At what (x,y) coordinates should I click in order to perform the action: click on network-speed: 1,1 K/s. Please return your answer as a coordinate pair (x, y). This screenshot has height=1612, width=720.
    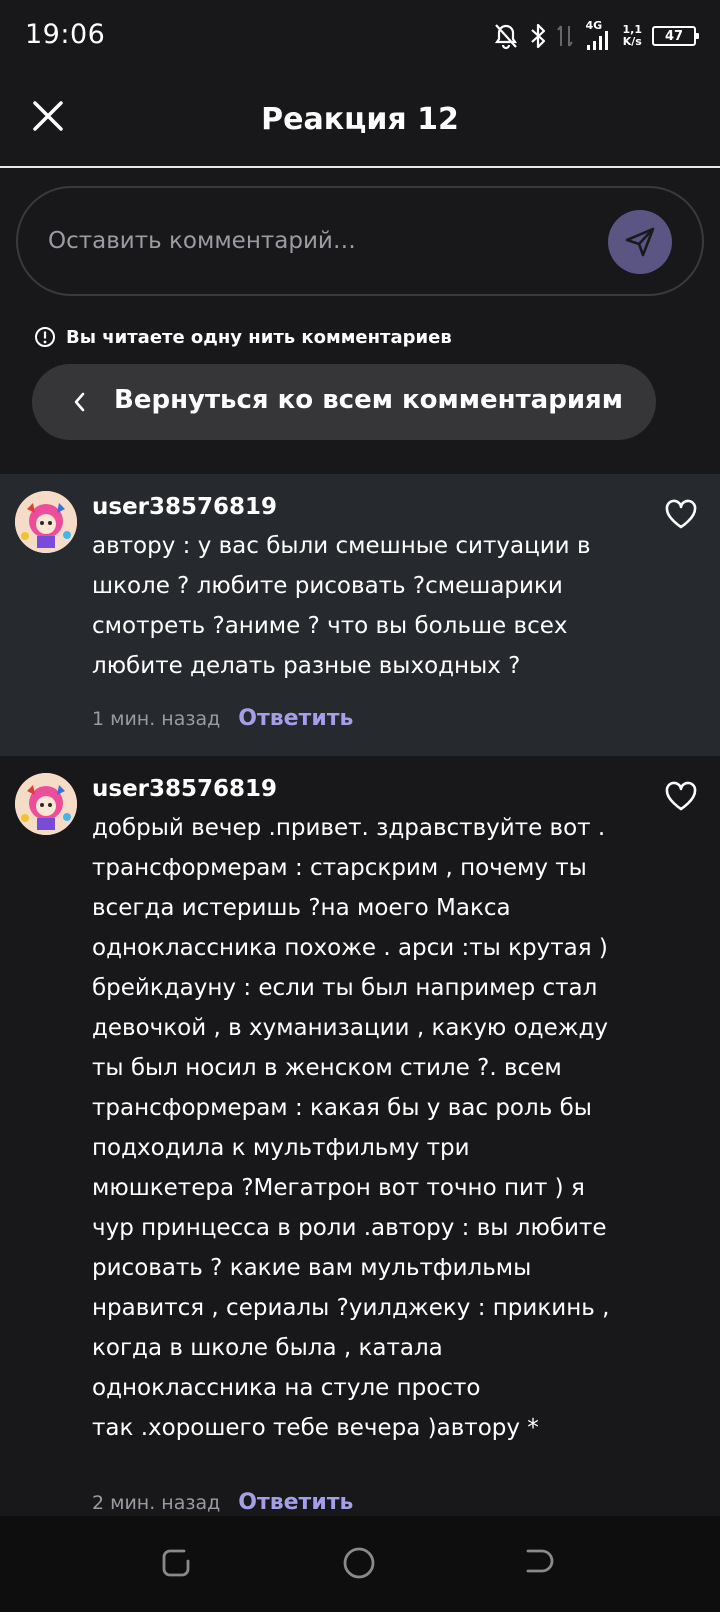
    Looking at the image, I should click on (633, 36).